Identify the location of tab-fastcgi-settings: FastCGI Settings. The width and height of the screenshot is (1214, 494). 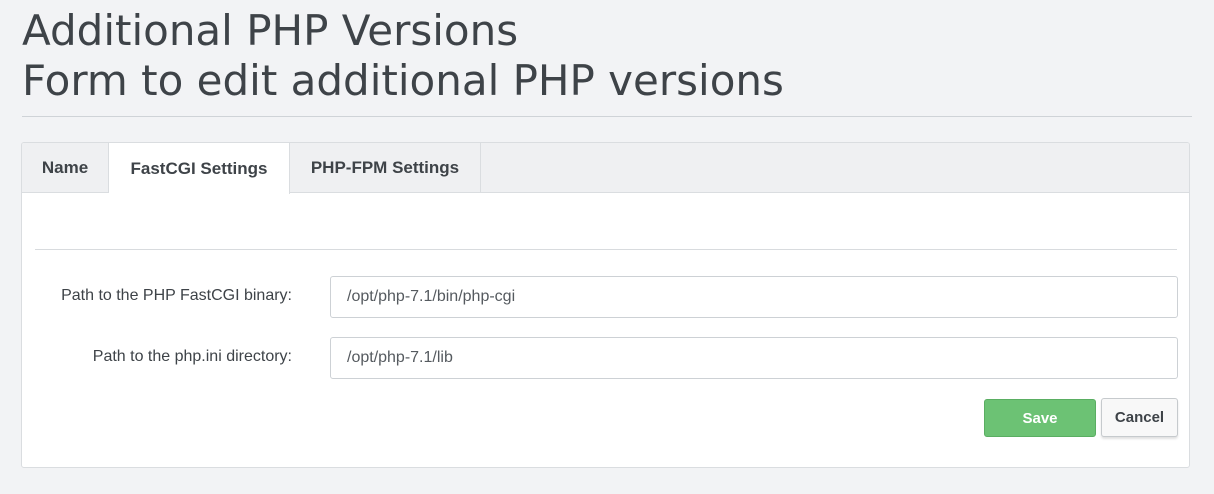
(199, 168).